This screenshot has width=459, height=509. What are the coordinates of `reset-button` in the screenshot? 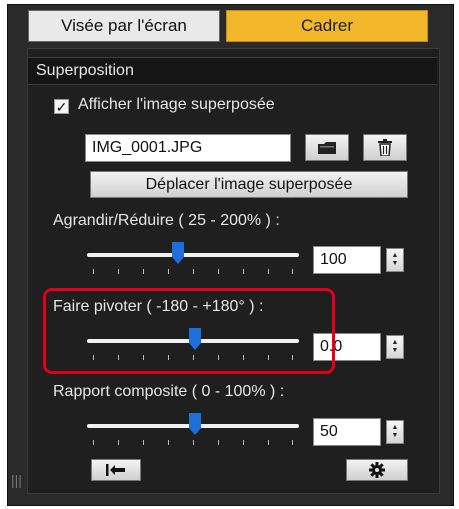 It's located at (116, 470).